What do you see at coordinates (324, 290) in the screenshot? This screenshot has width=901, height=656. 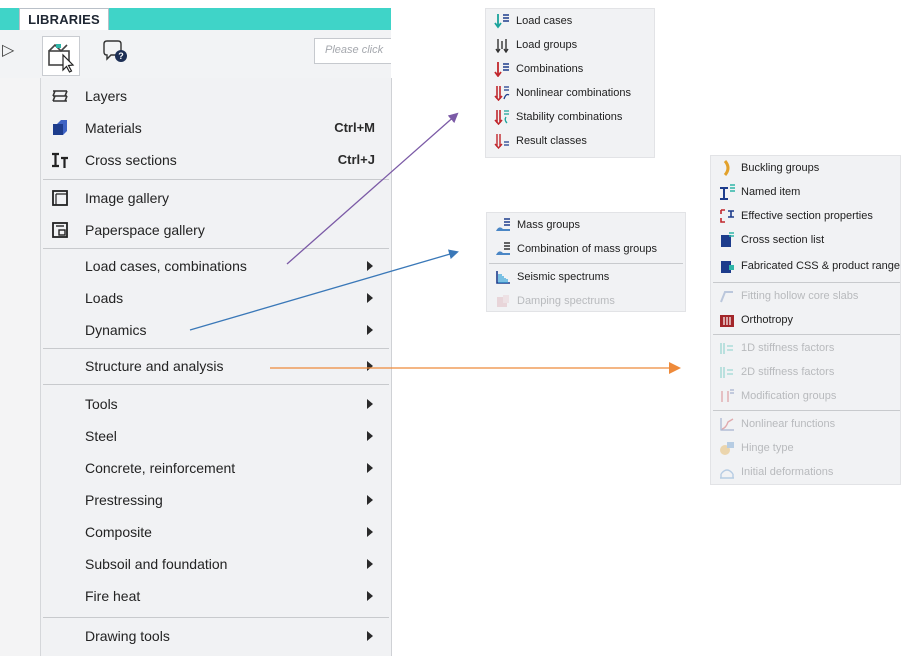 I see `arrow-to-dynamics-submenu` at bounding box center [324, 290].